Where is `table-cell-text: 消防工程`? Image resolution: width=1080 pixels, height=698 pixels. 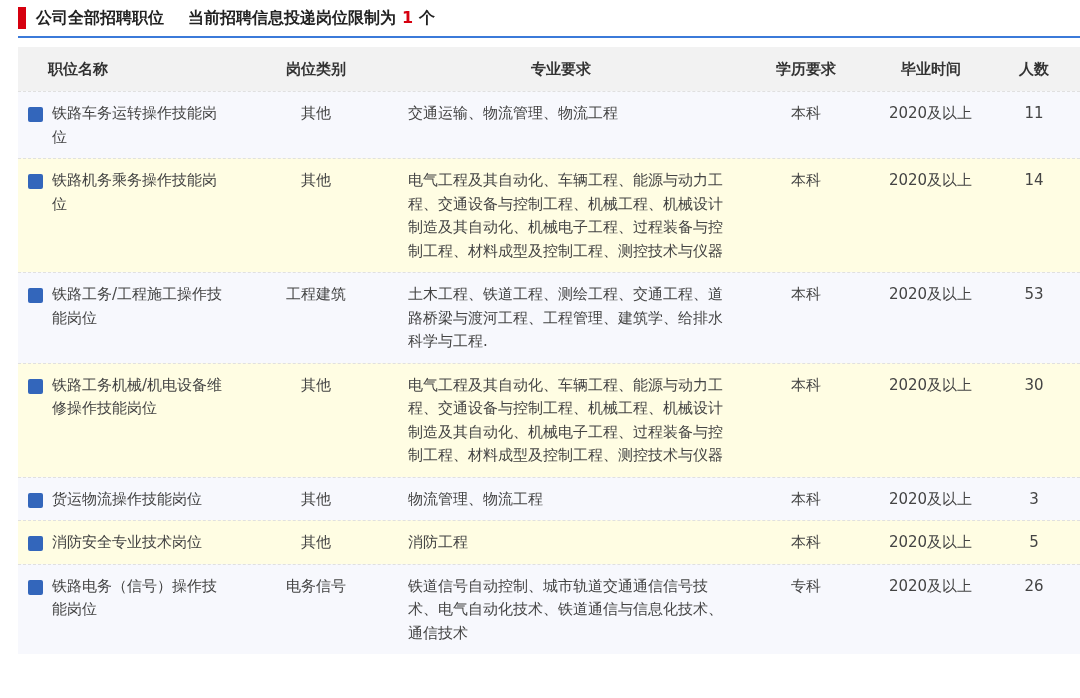
table-cell-text: 消防工程 is located at coordinates (438, 542).